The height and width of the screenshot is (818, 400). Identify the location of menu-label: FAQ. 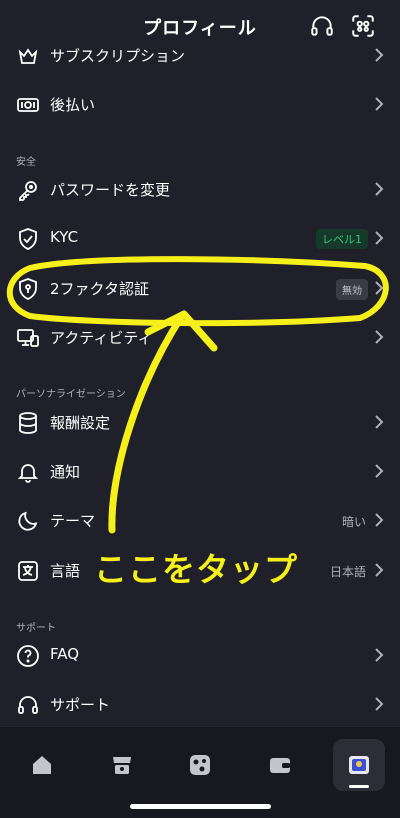
(65, 654).